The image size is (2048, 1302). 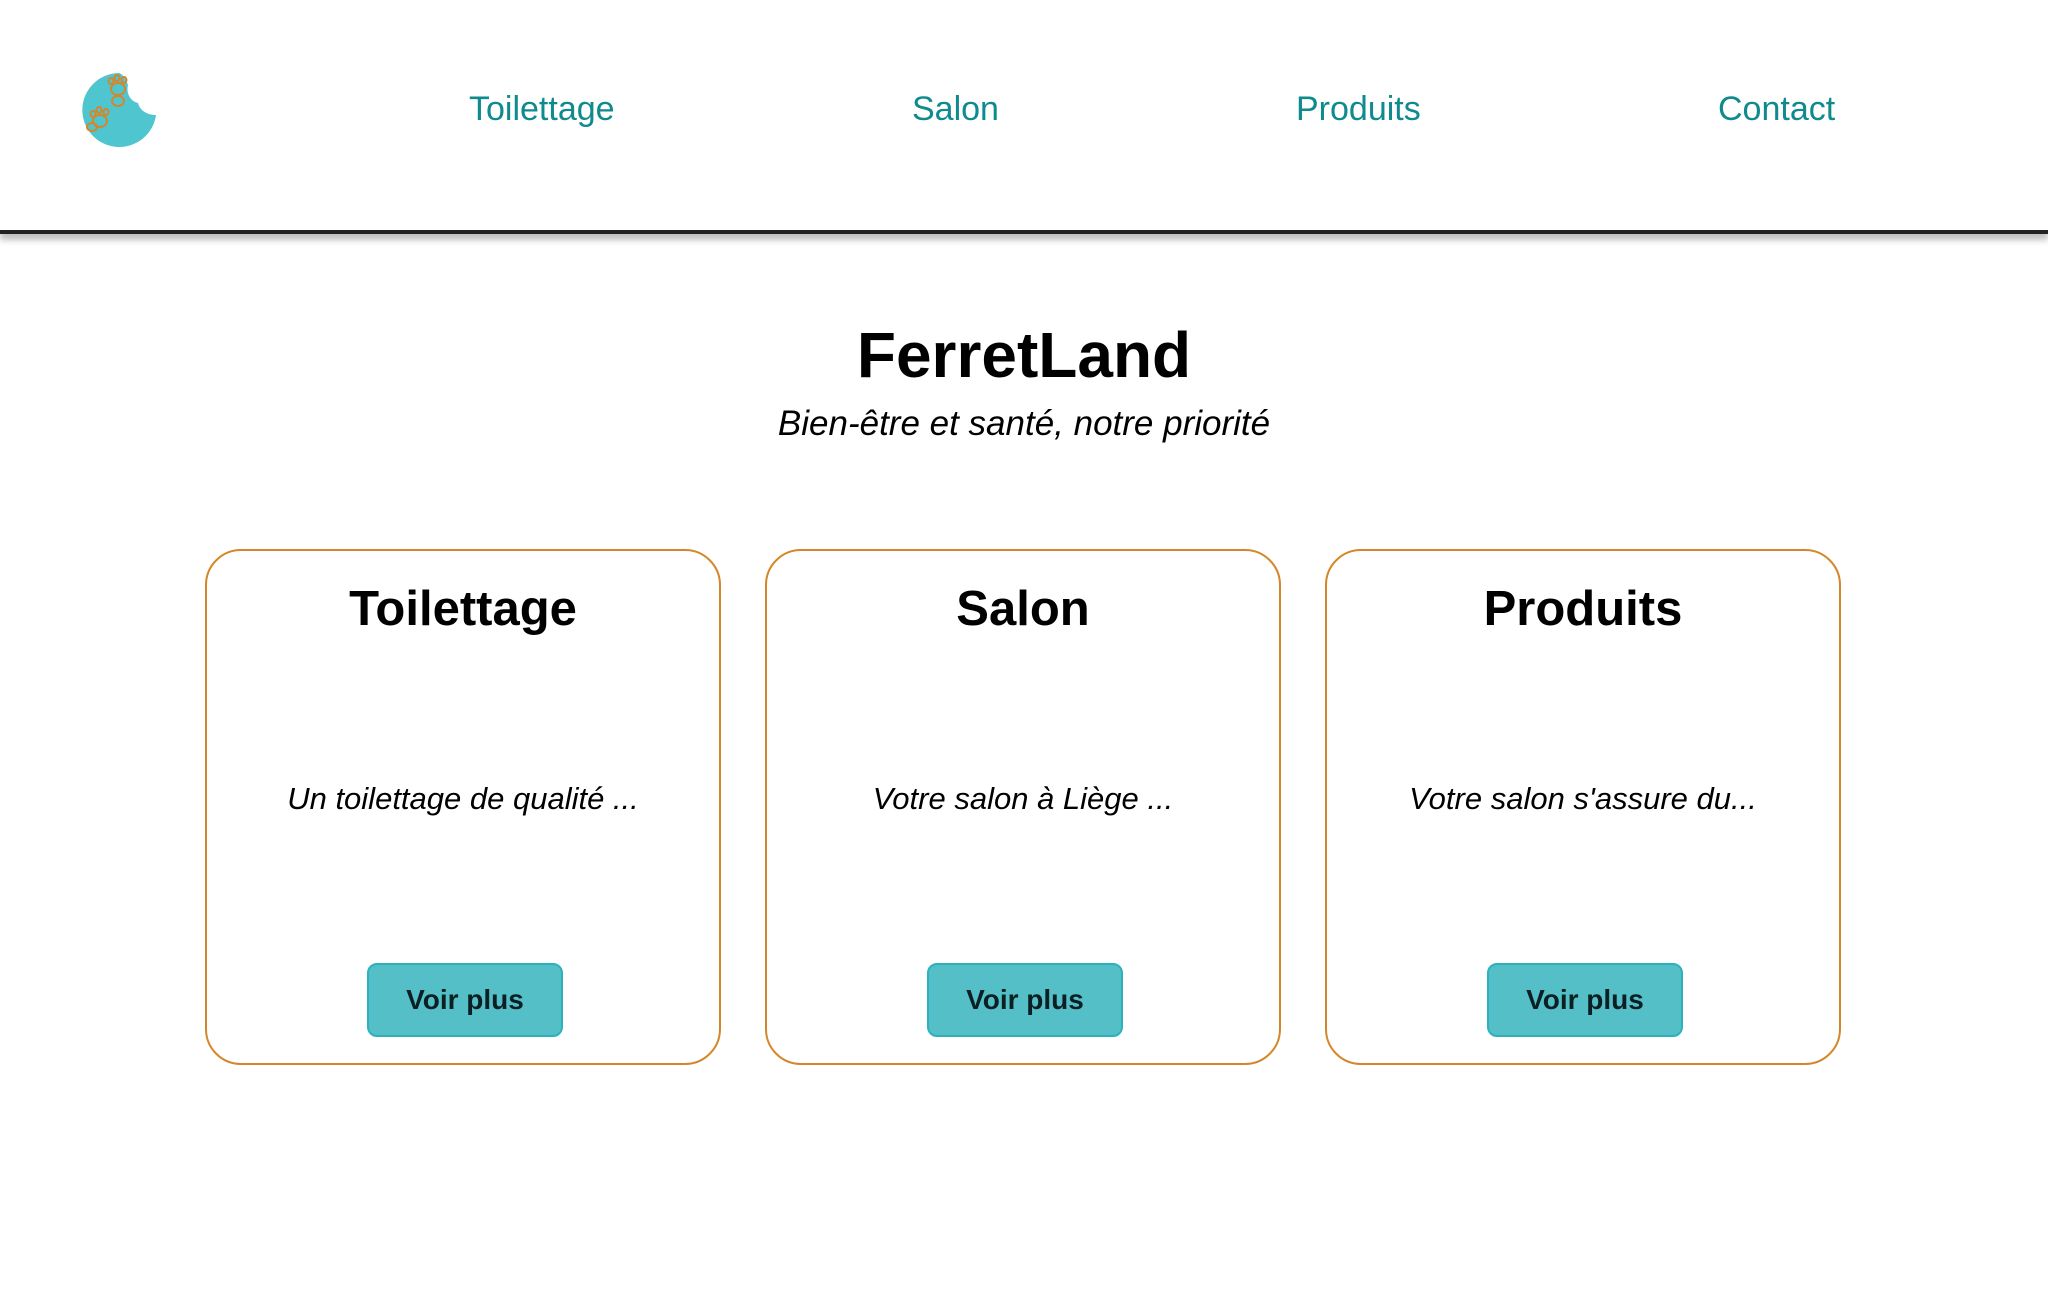 I want to click on card-title: Salon, so click(x=1023, y=609).